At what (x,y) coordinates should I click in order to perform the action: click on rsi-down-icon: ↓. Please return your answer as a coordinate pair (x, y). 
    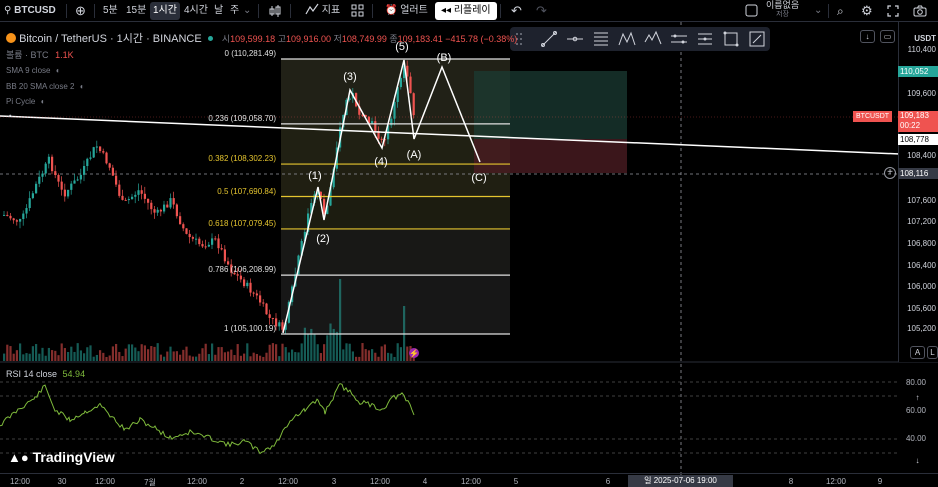
    Looking at the image, I should click on (917, 461).